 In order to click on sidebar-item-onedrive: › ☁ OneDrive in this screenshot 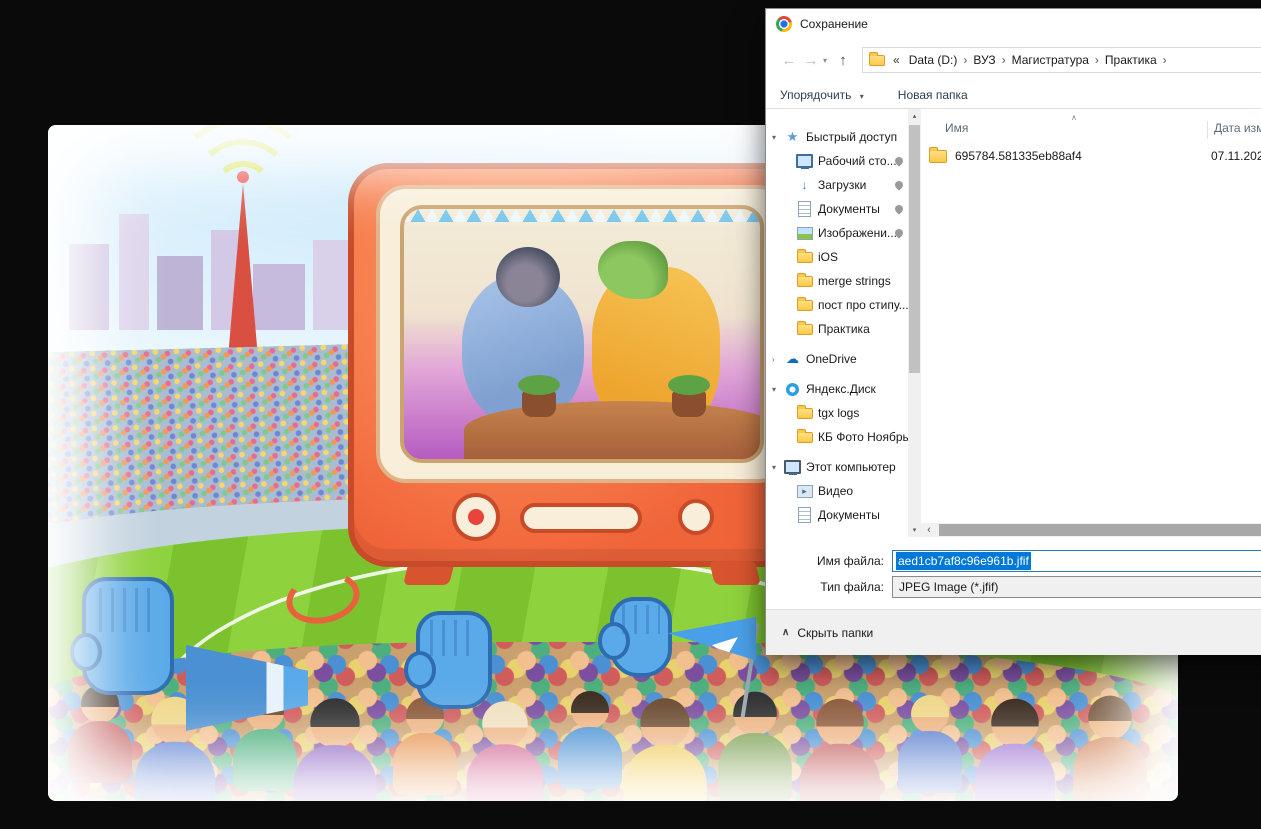, I will do `click(837, 359)`.